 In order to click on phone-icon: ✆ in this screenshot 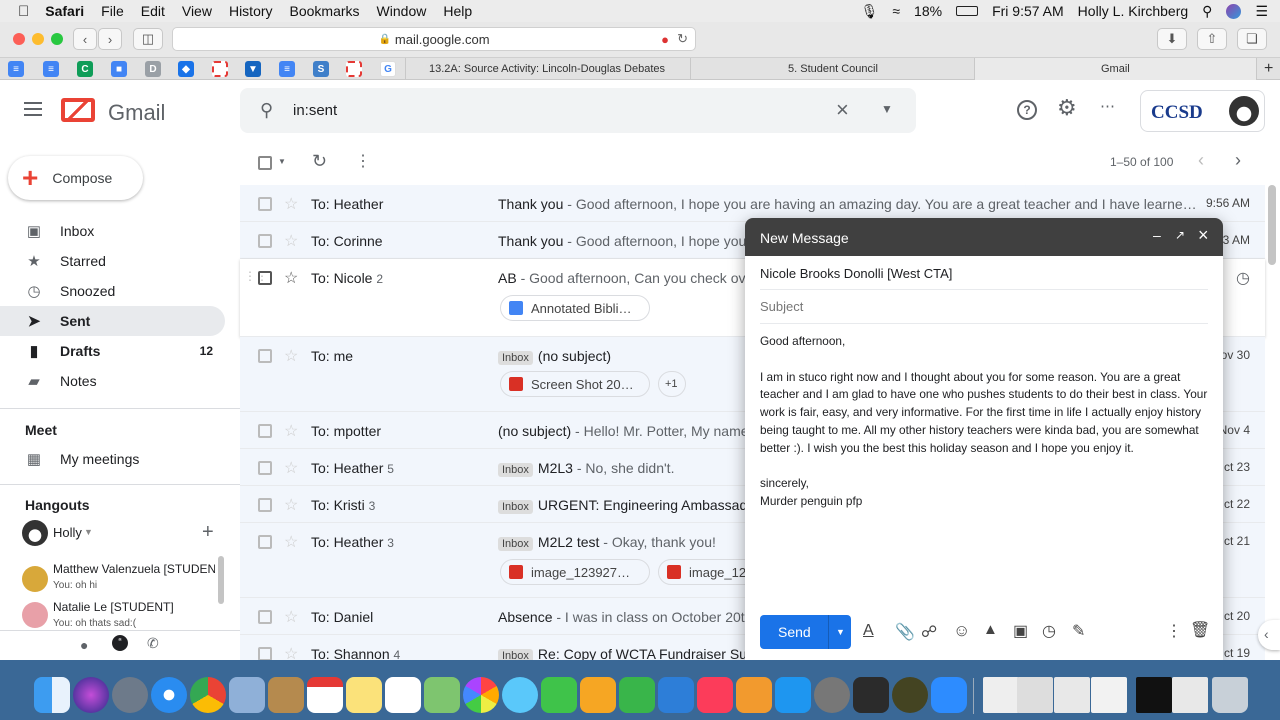, I will do `click(153, 643)`.